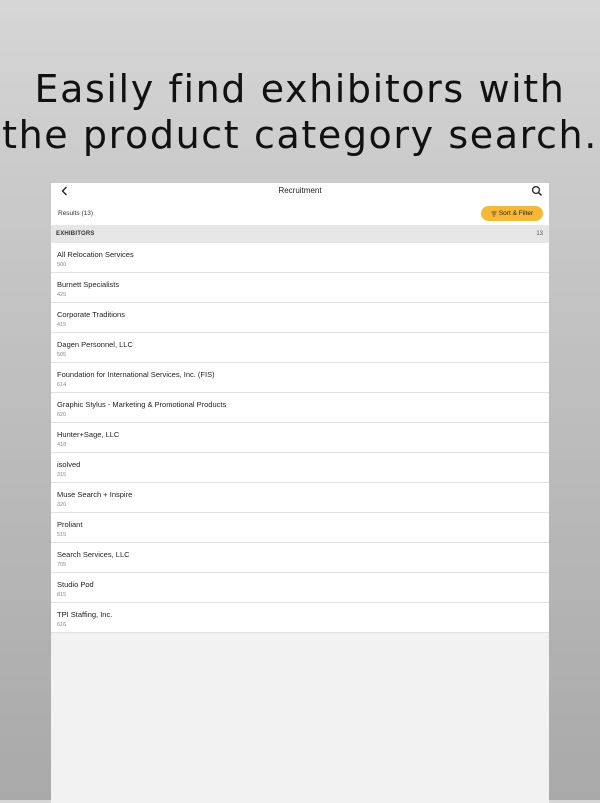 The image size is (600, 803). What do you see at coordinates (88, 284) in the screenshot?
I see `exhibitor-name: Burnett Specialists` at bounding box center [88, 284].